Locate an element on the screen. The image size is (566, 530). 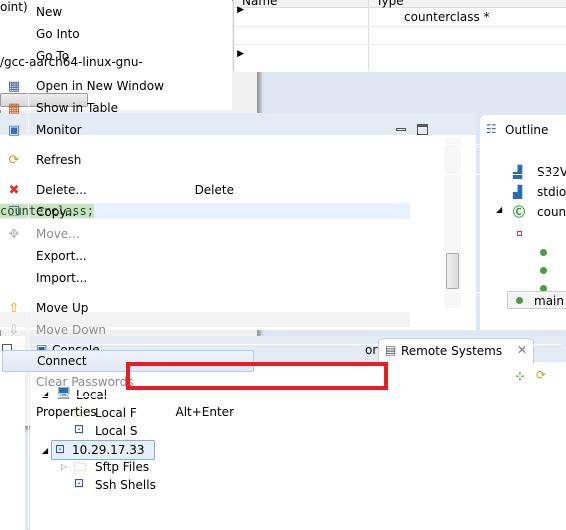
arrow-up-icon: ⇧ is located at coordinates (14, 308).